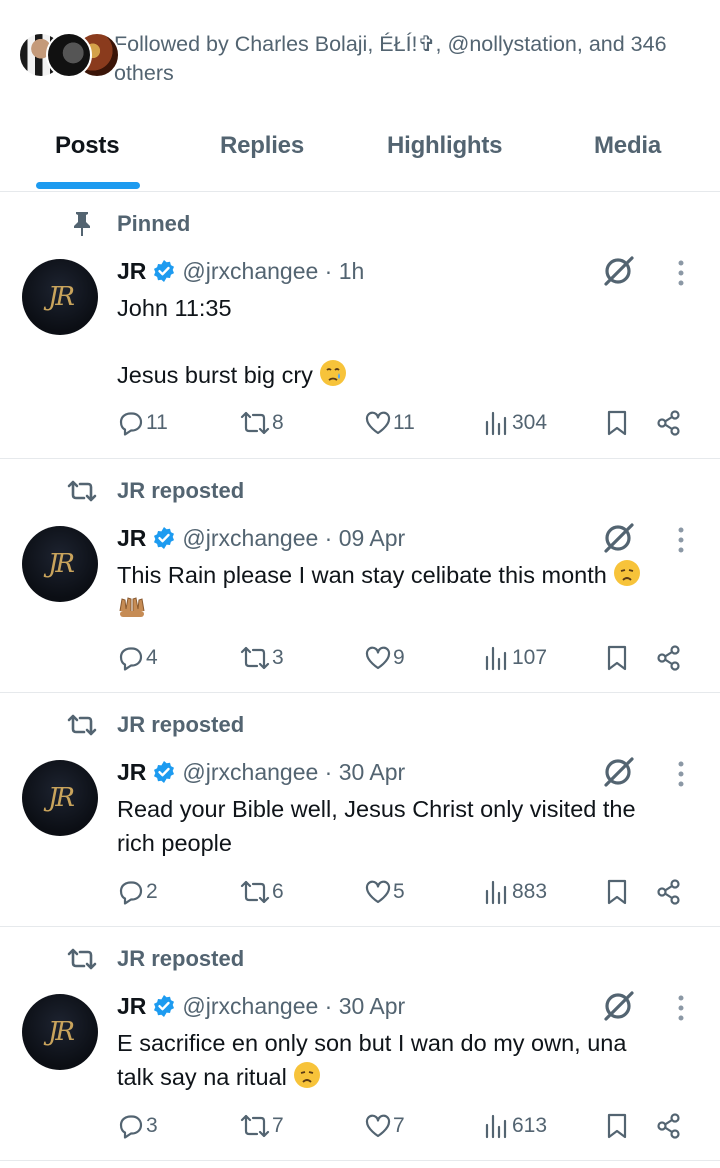 The width and height of the screenshot is (720, 1168). I want to click on views-button: 107, so click(515, 658).